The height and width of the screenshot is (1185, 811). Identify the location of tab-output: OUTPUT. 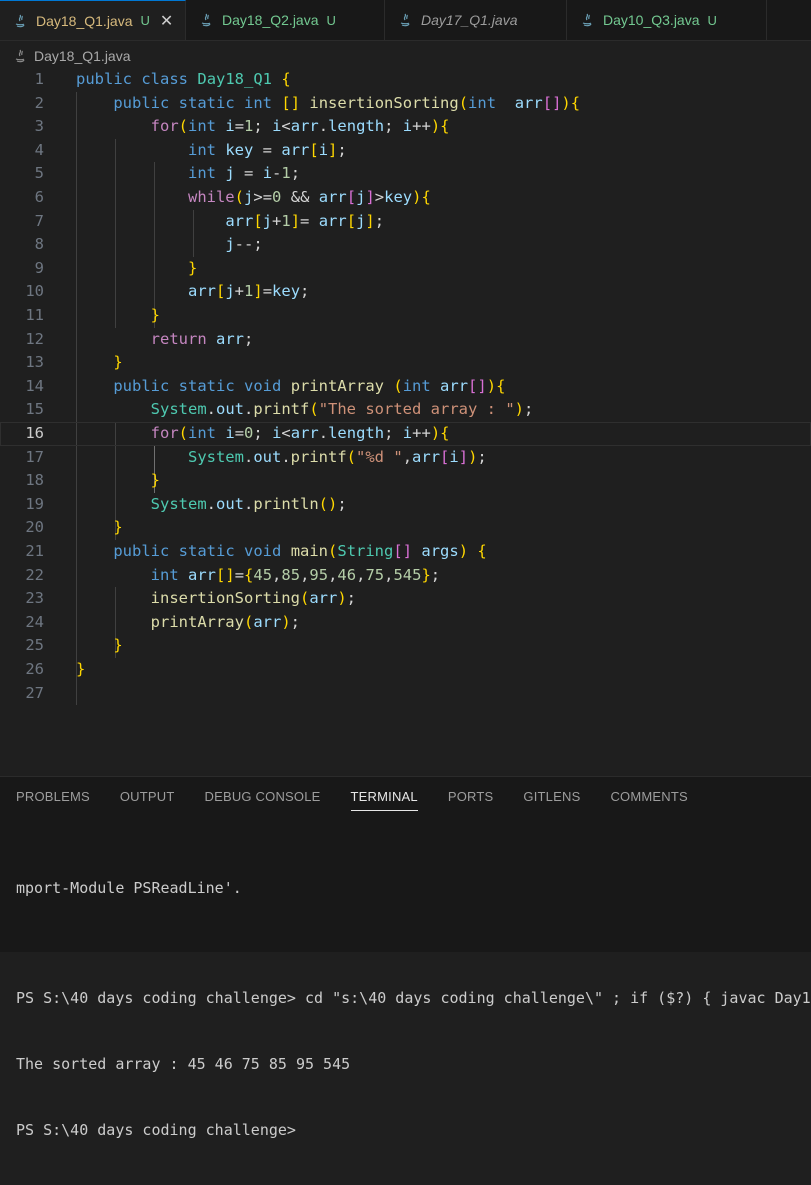
(147, 800).